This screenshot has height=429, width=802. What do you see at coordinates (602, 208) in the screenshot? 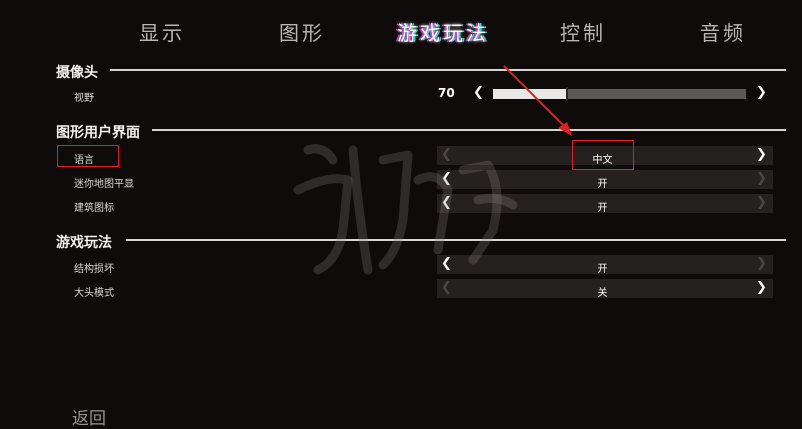
I see `building-icons-value: 开` at bounding box center [602, 208].